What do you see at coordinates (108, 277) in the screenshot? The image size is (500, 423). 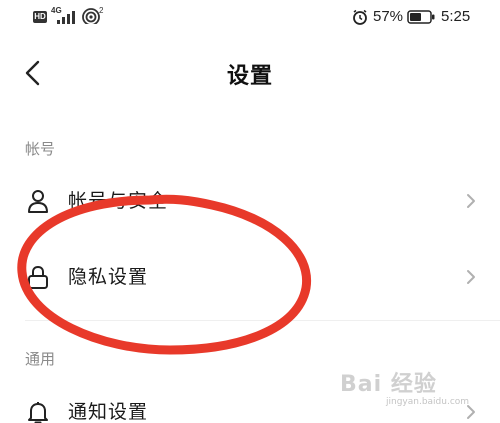 I see `settings-item-label: 隐私设置` at bounding box center [108, 277].